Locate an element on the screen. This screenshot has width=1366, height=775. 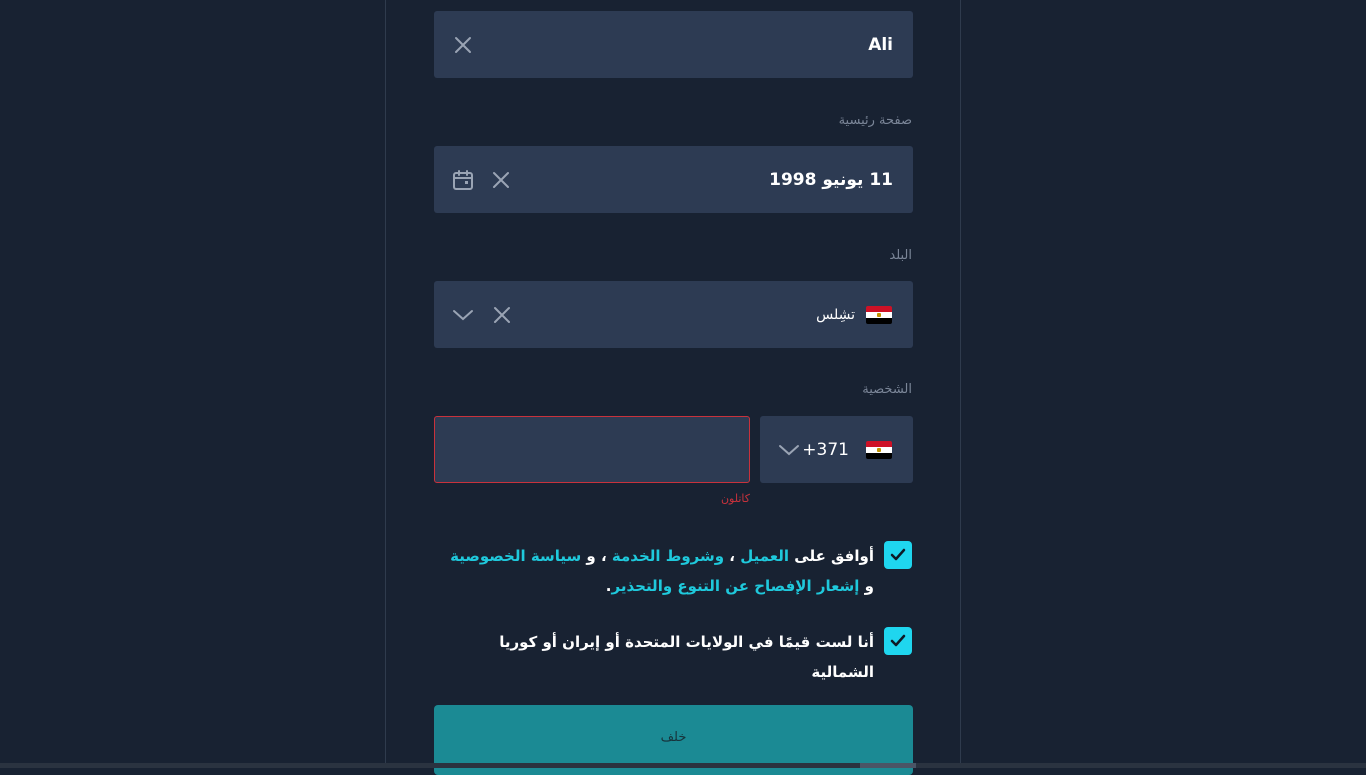
agreement-sep: و is located at coordinates (866, 586).